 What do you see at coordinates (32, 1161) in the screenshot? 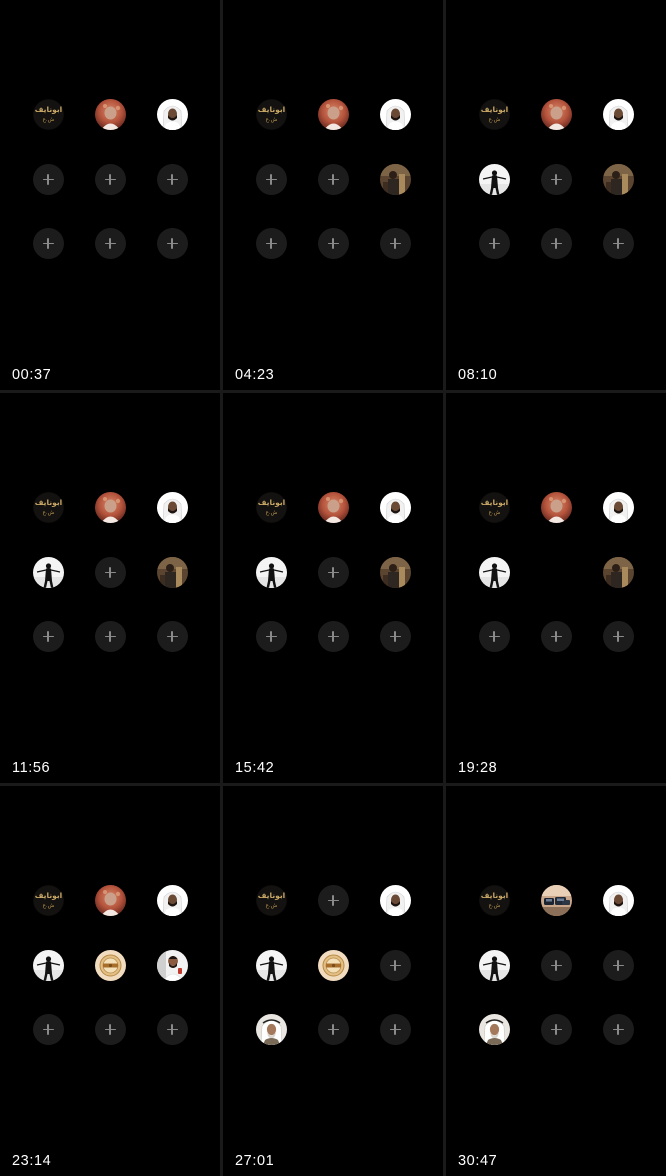
I see `timestamp-label: 23:14` at bounding box center [32, 1161].